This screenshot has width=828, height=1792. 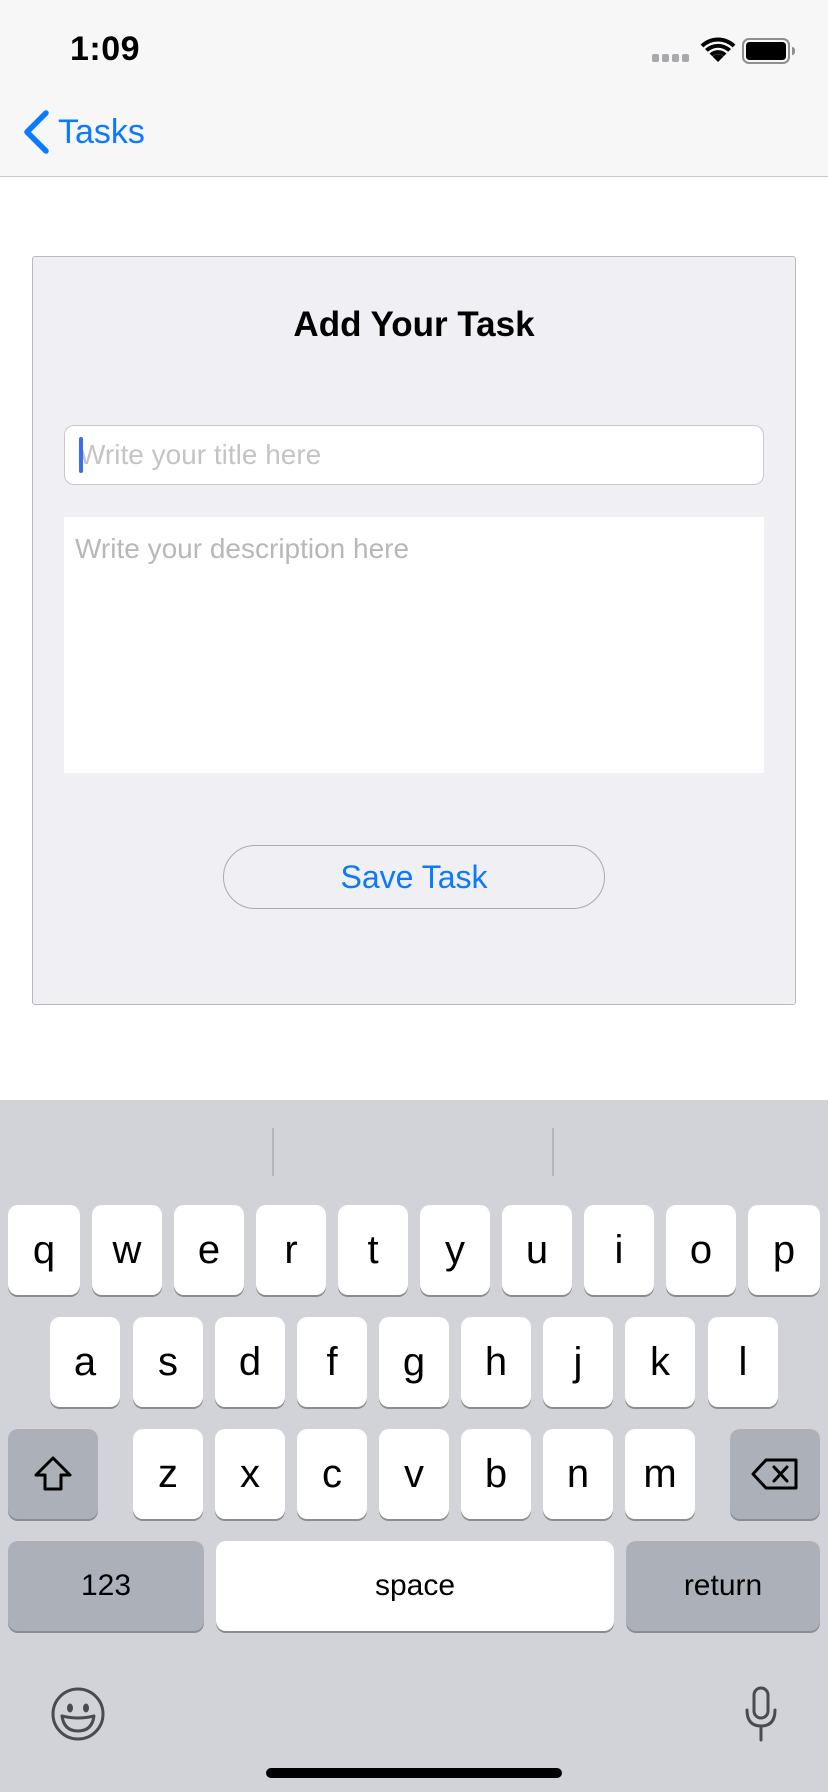 I want to click on predictive-text-bar, so click(x=414, y=1144).